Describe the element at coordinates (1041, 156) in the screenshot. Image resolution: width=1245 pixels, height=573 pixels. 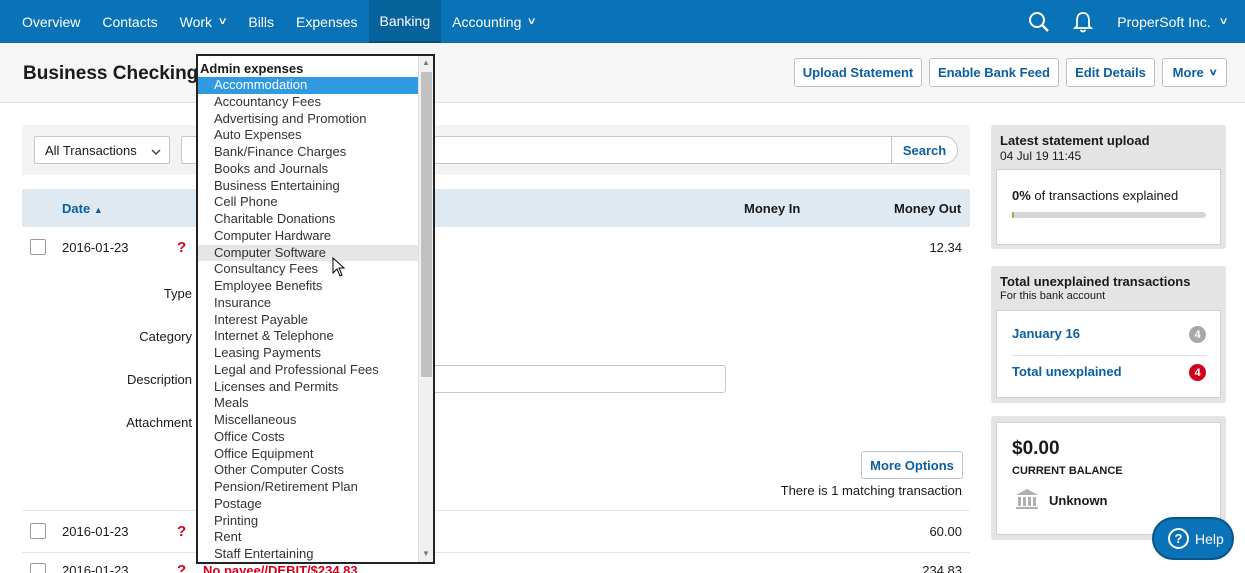
I see `statement-date: 04 Jul 19 11:45` at that location.